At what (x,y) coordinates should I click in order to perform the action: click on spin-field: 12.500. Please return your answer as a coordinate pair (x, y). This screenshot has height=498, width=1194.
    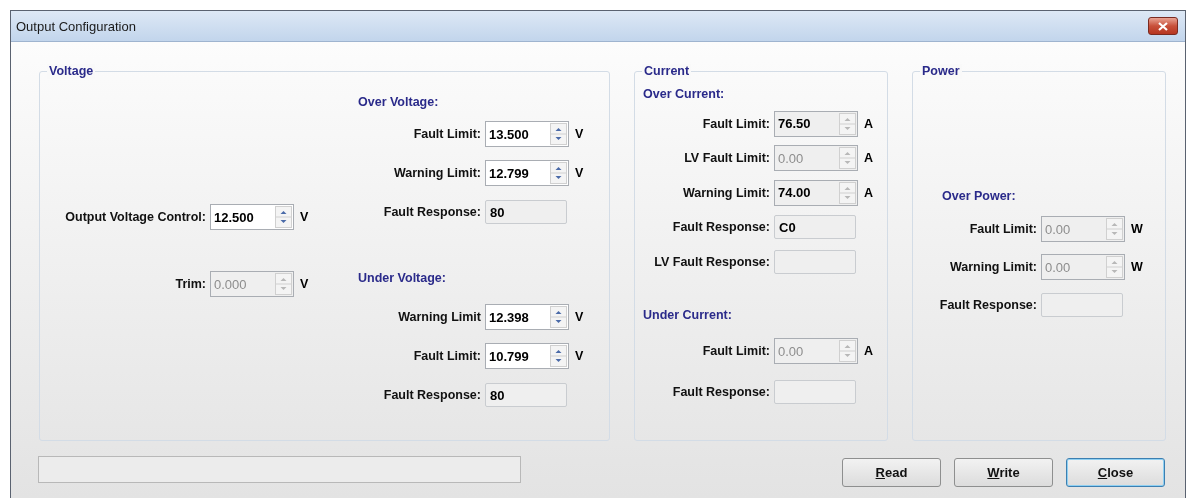
    Looking at the image, I should click on (252, 217).